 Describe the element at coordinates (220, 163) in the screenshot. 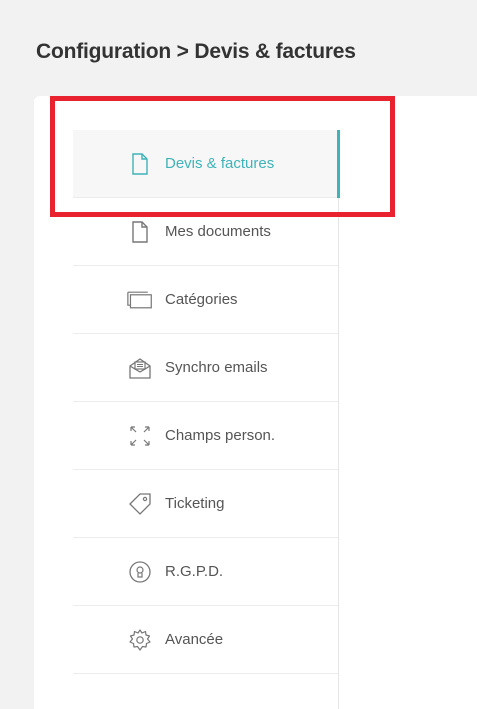

I see `menu-item-label: Devis & factures` at that location.